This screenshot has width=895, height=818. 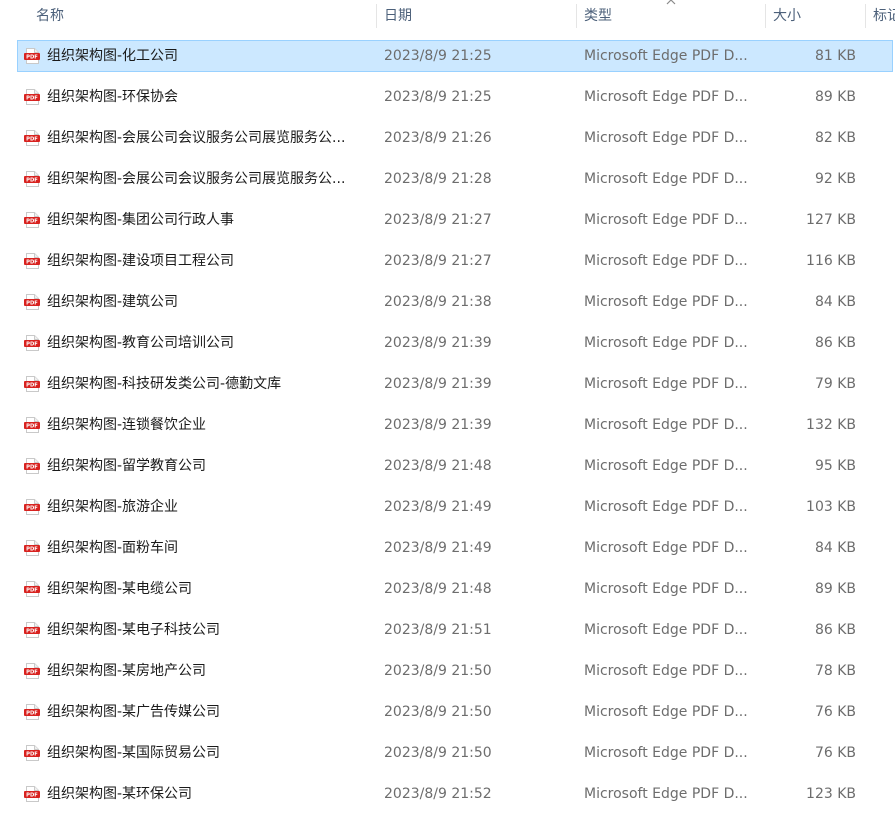 What do you see at coordinates (113, 548) in the screenshot?
I see `file-name: 组织架构图-面粉车间` at bounding box center [113, 548].